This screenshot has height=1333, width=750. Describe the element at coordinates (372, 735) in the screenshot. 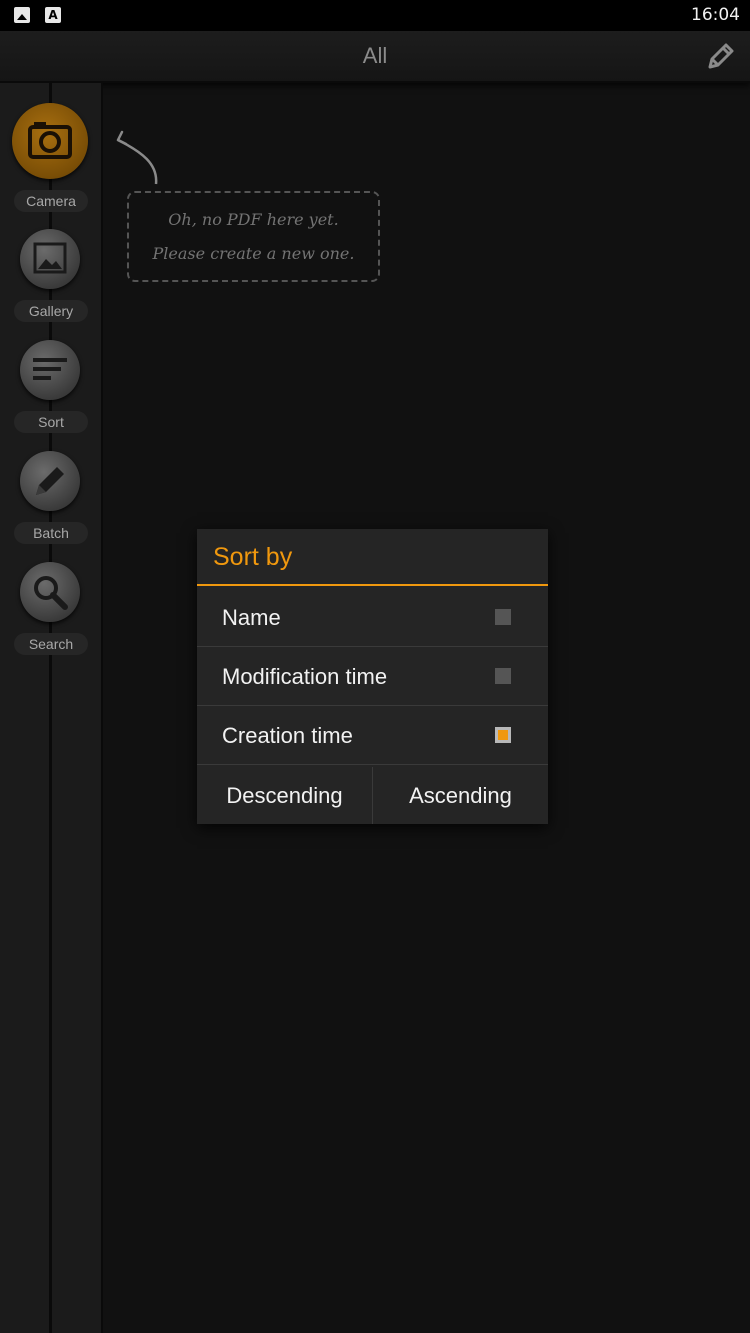

I see `sort-option-creation-time: Creation time` at that location.